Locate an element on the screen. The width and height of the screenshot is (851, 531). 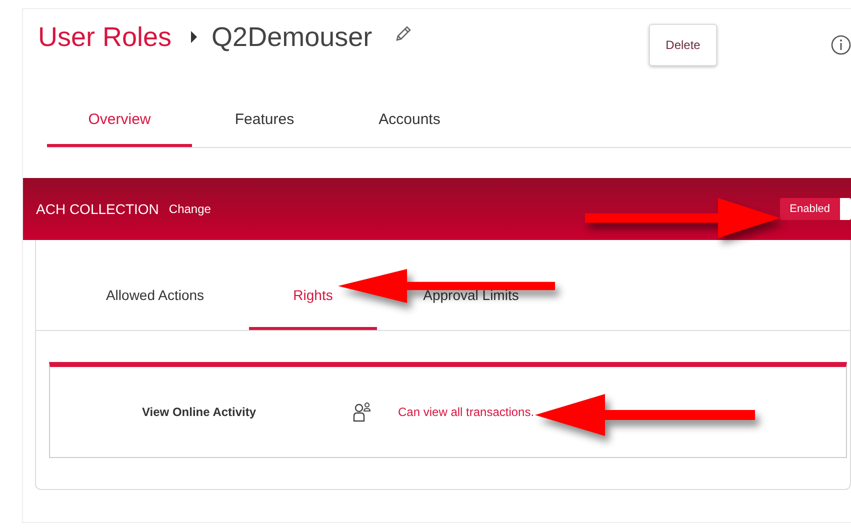
tab: Overview is located at coordinates (119, 120).